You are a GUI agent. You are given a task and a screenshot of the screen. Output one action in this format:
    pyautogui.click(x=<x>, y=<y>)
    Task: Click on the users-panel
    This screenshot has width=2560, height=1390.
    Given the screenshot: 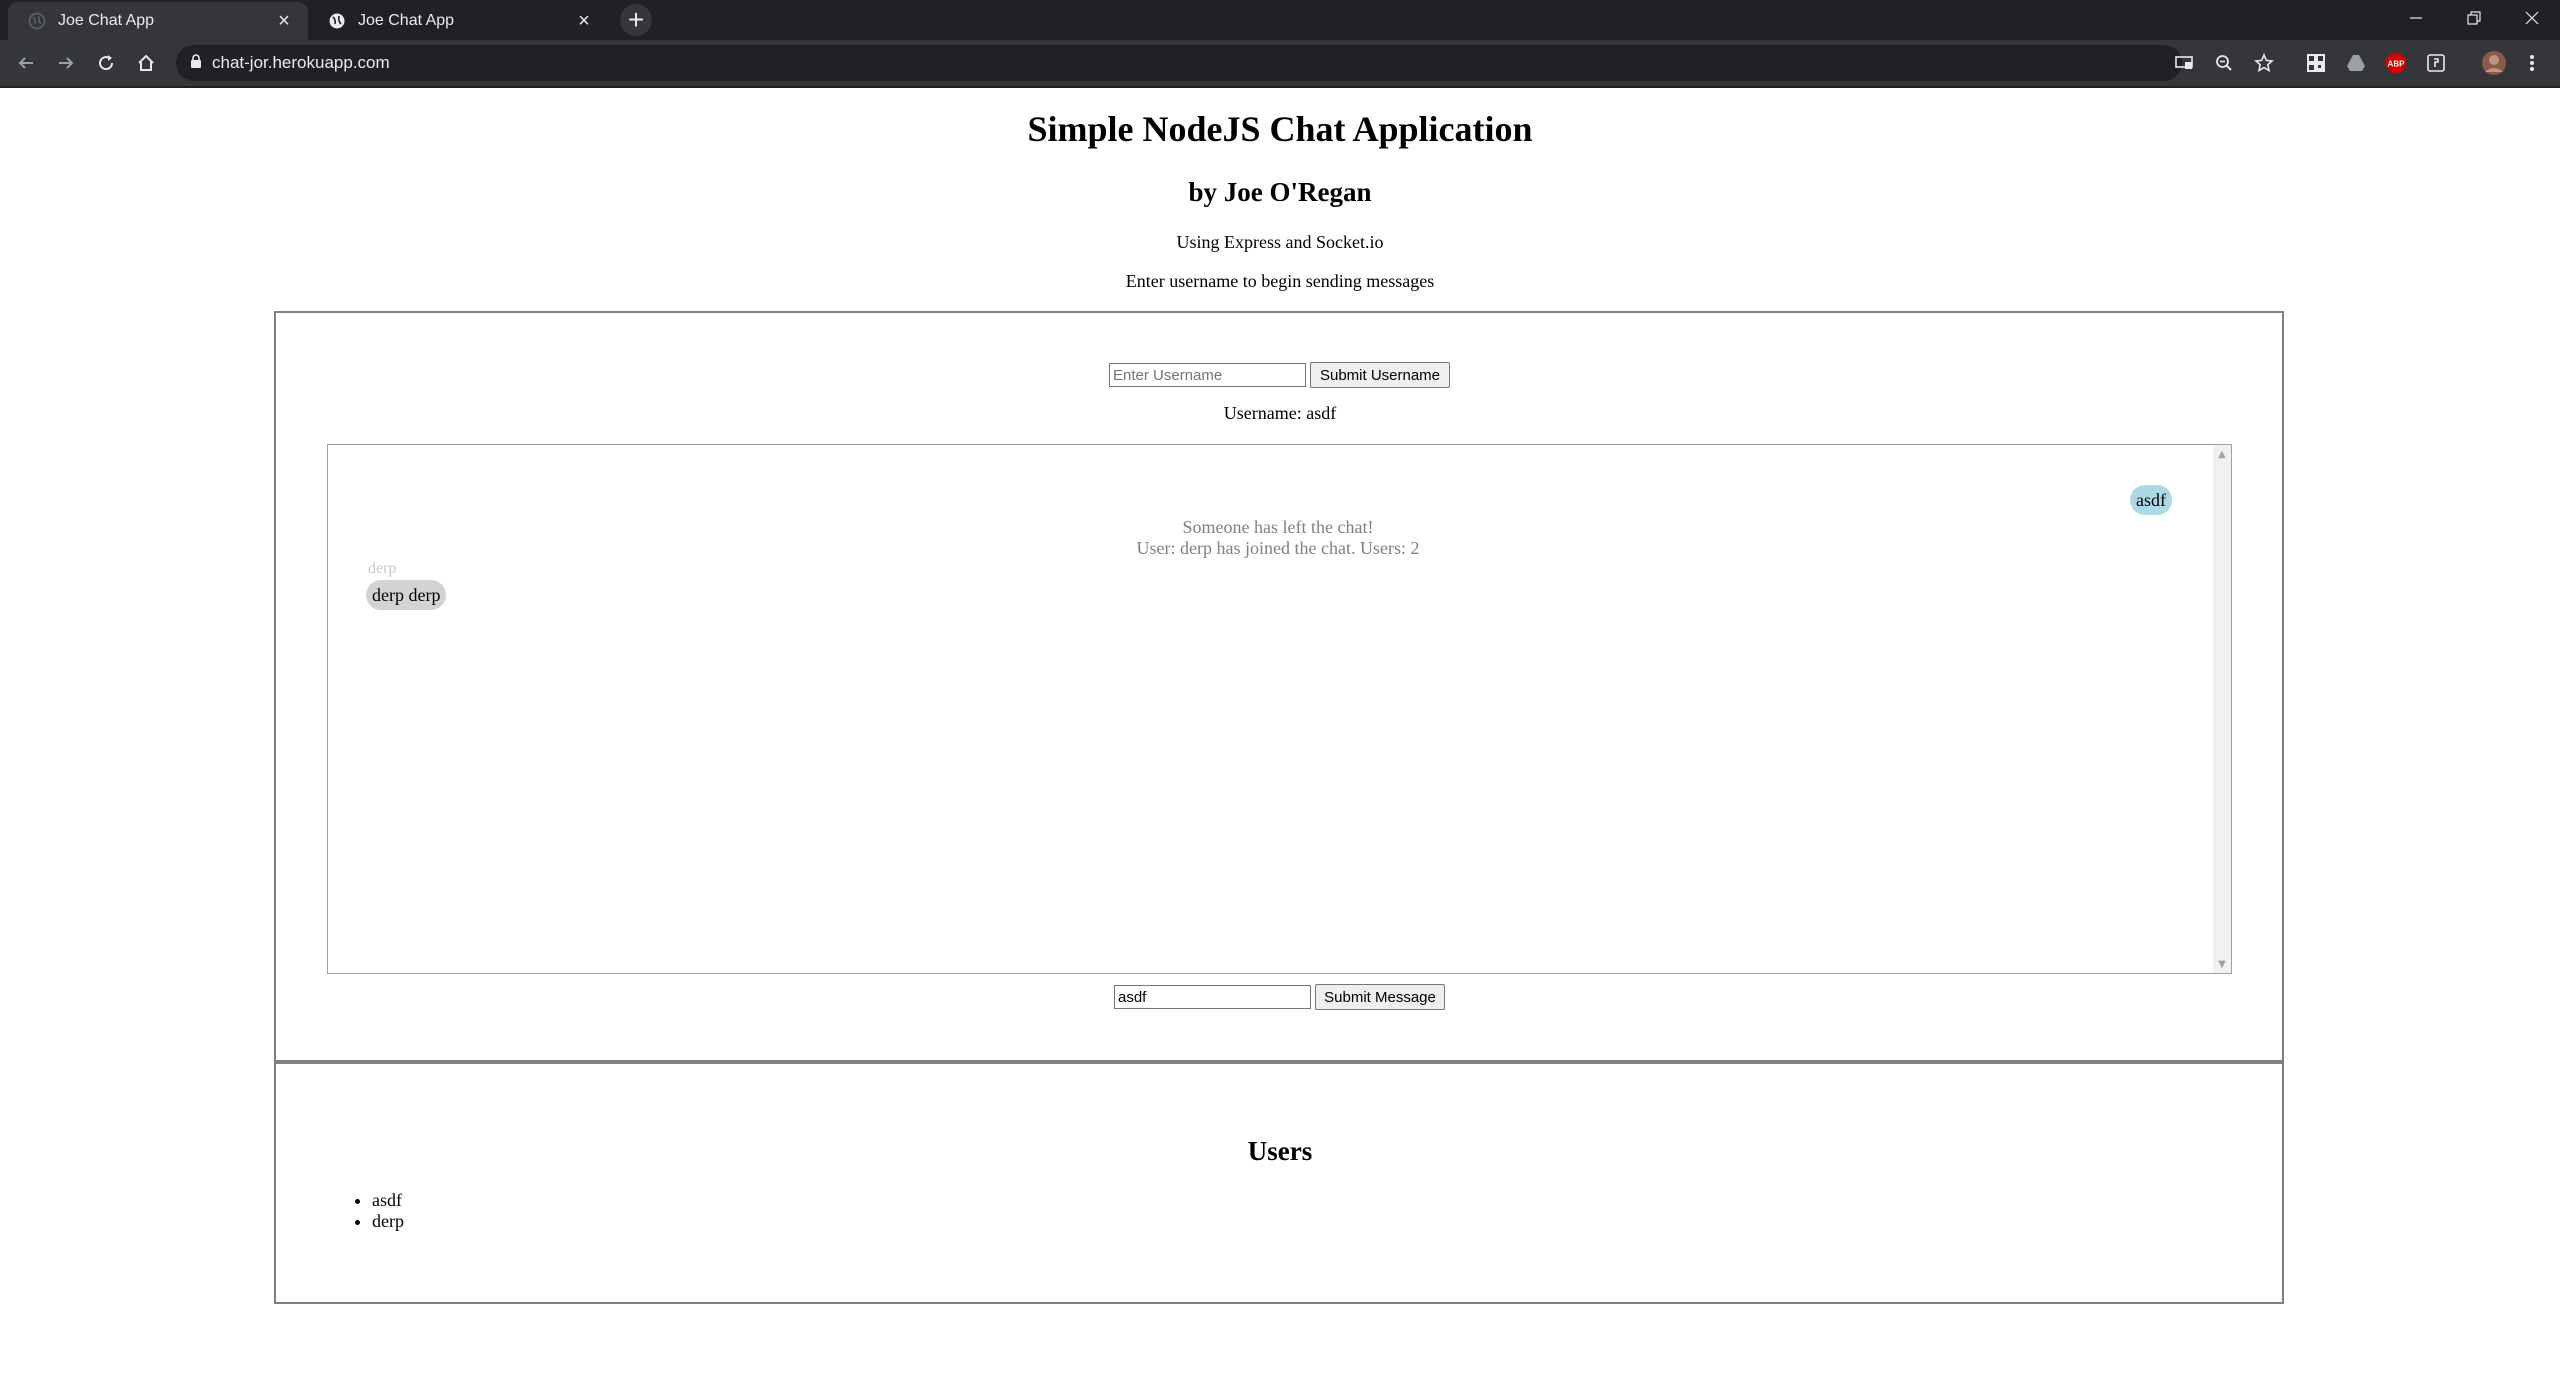 What is the action you would take?
    pyautogui.click(x=1279, y=1182)
    